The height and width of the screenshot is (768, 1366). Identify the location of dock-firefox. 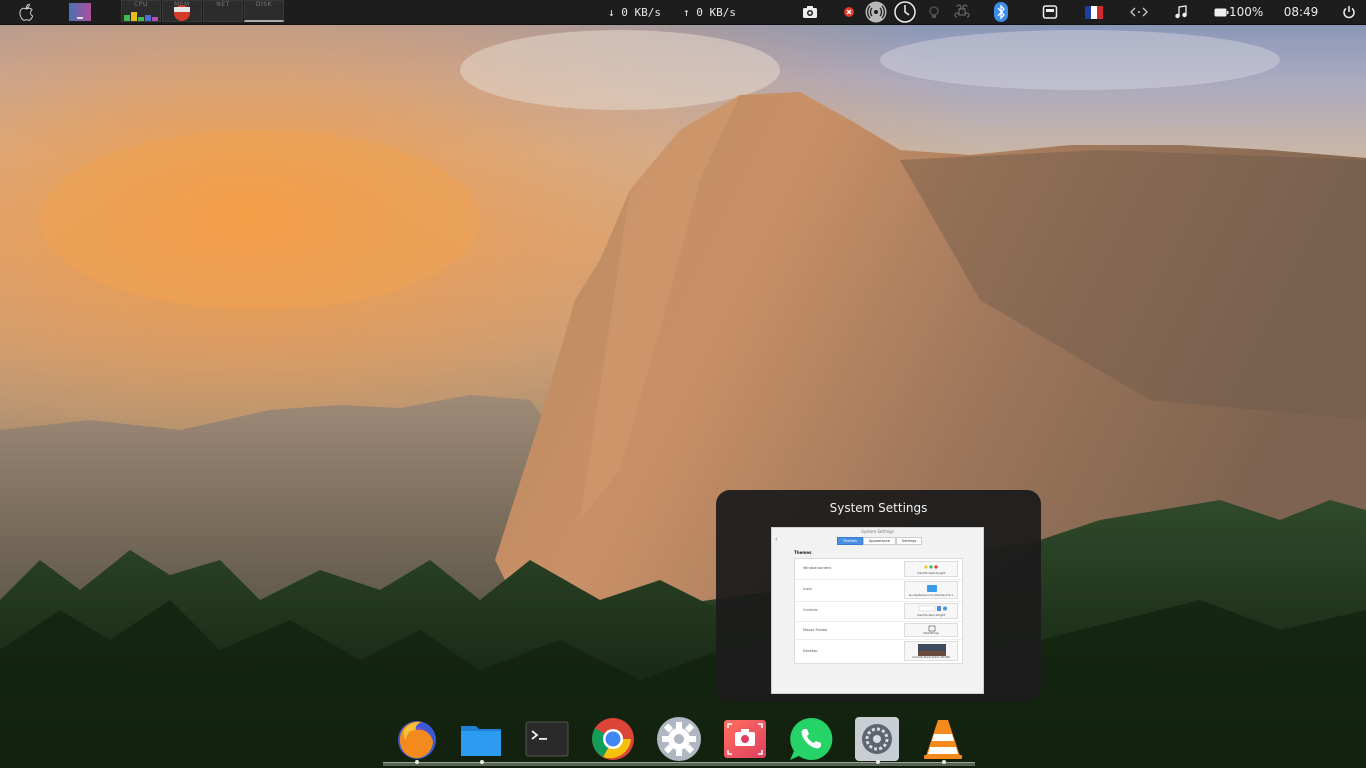
(417, 739).